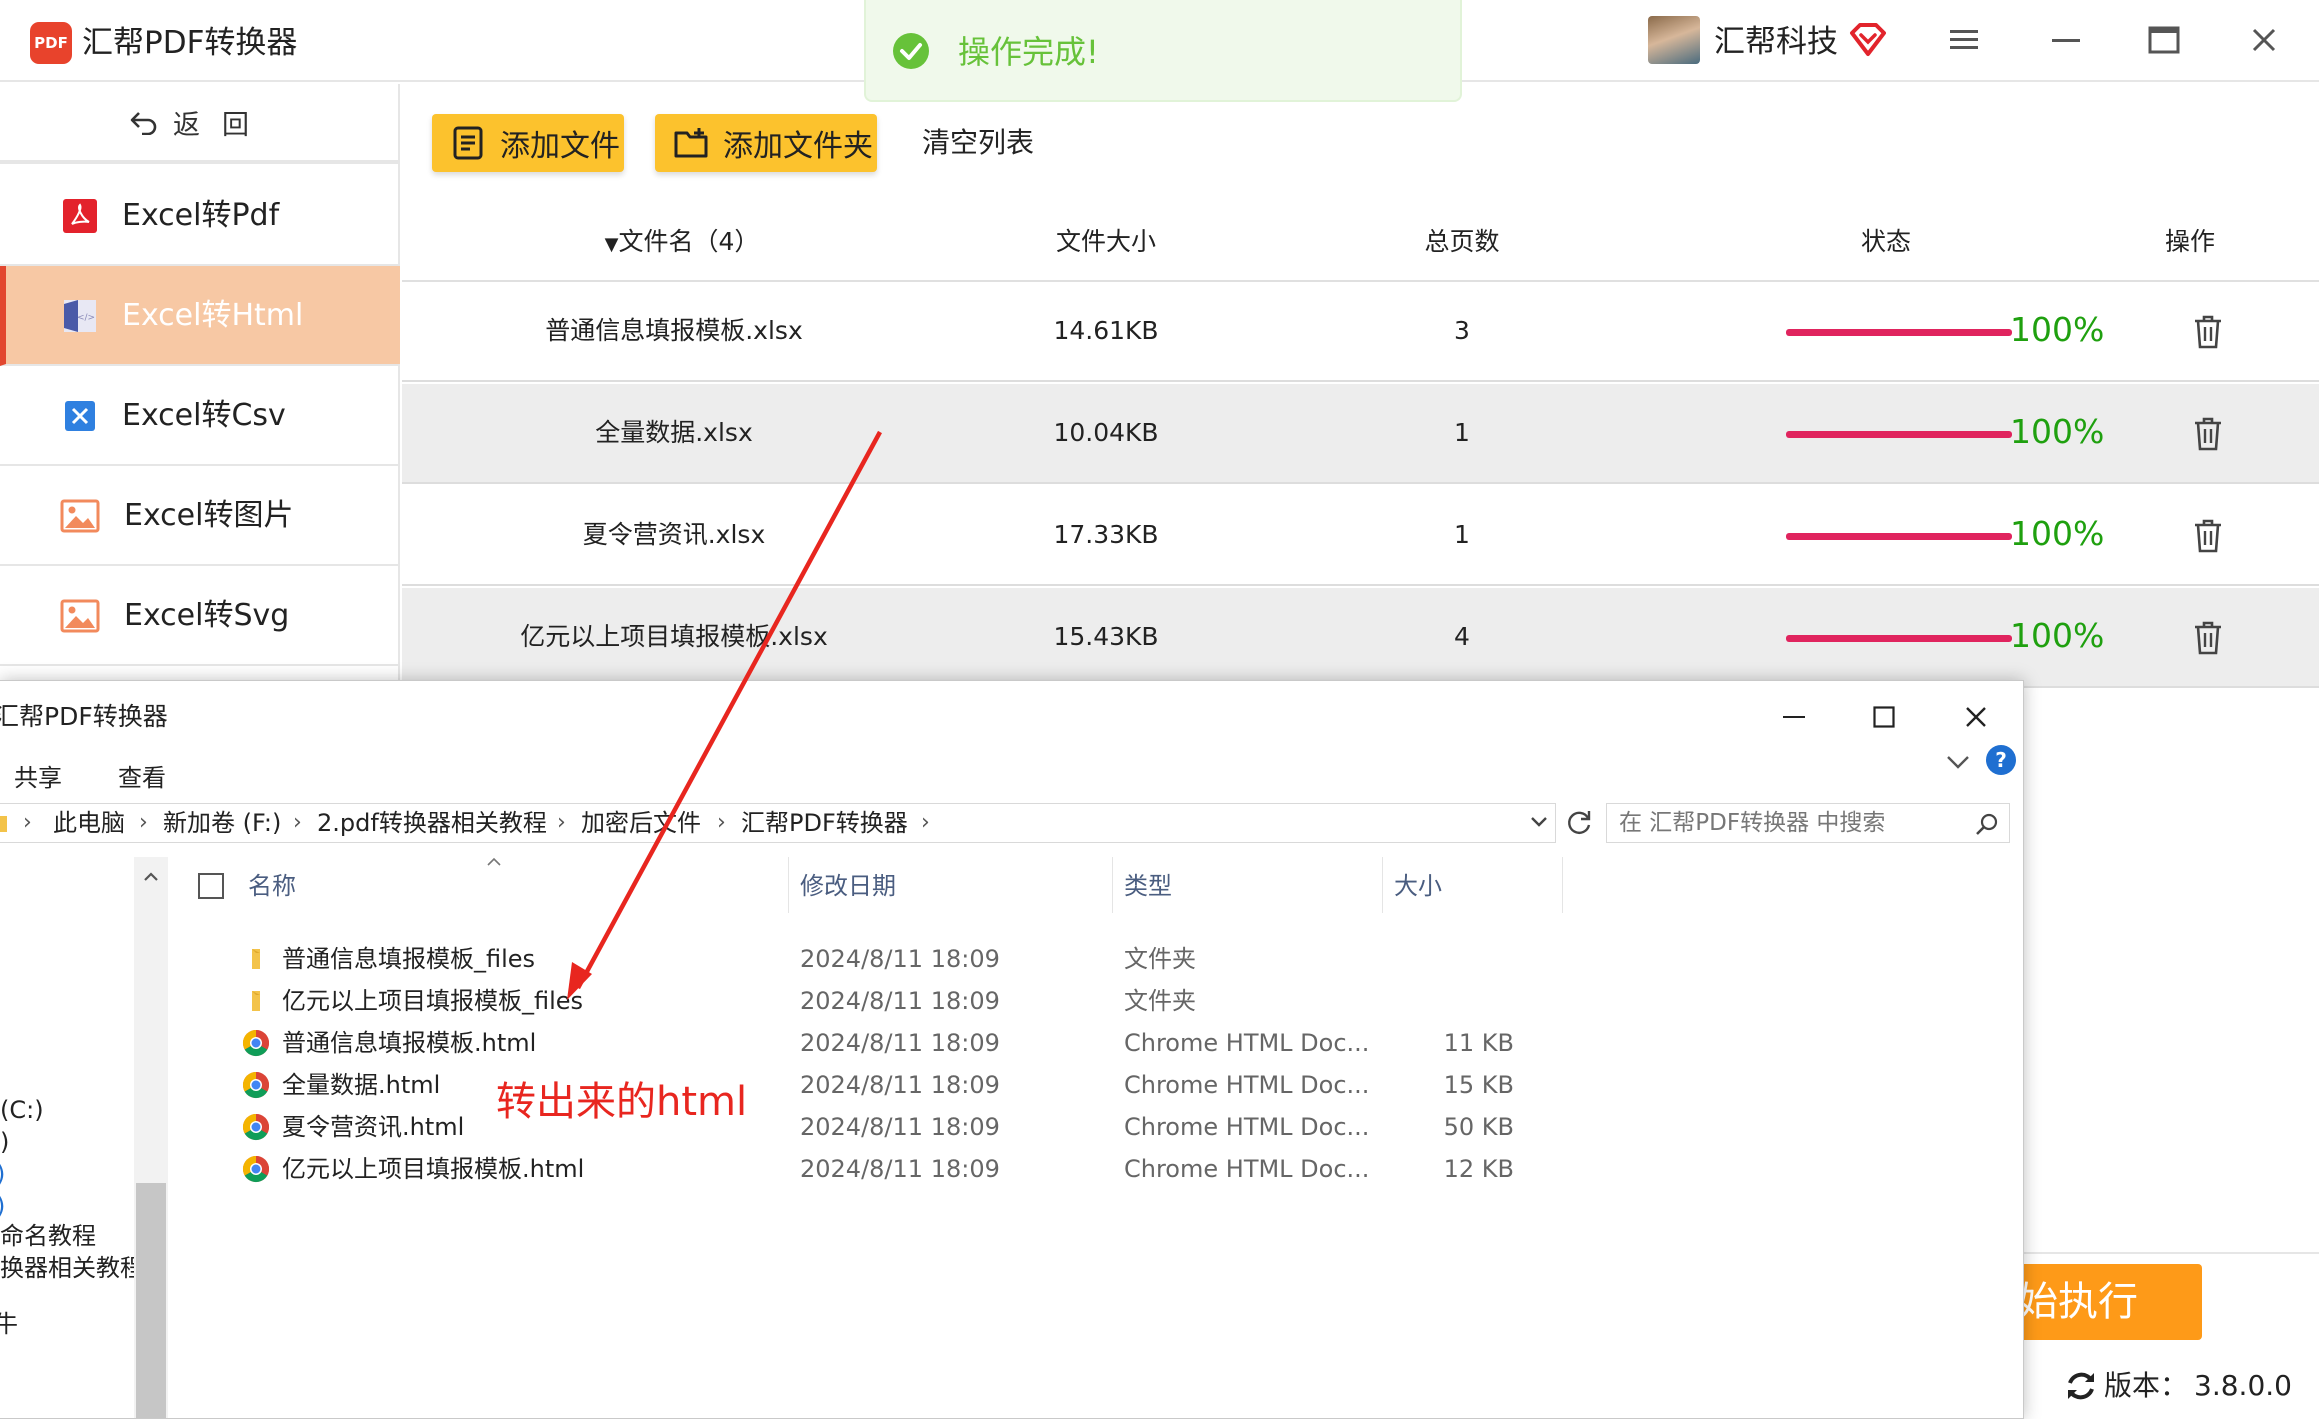 The image size is (2319, 1419). Describe the element at coordinates (674, 636) in the screenshot. I see `row-filename: 亿元以上项目填报模板.xlsx` at that location.